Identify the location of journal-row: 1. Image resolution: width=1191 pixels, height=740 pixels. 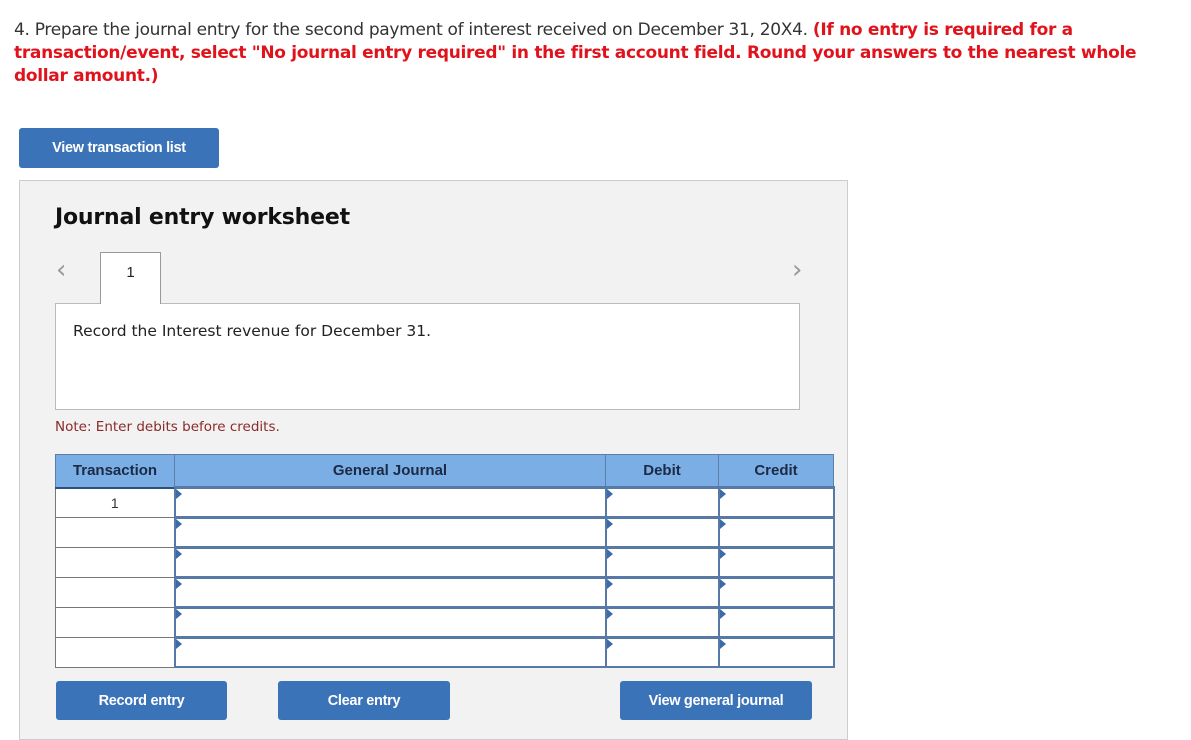
(445, 502).